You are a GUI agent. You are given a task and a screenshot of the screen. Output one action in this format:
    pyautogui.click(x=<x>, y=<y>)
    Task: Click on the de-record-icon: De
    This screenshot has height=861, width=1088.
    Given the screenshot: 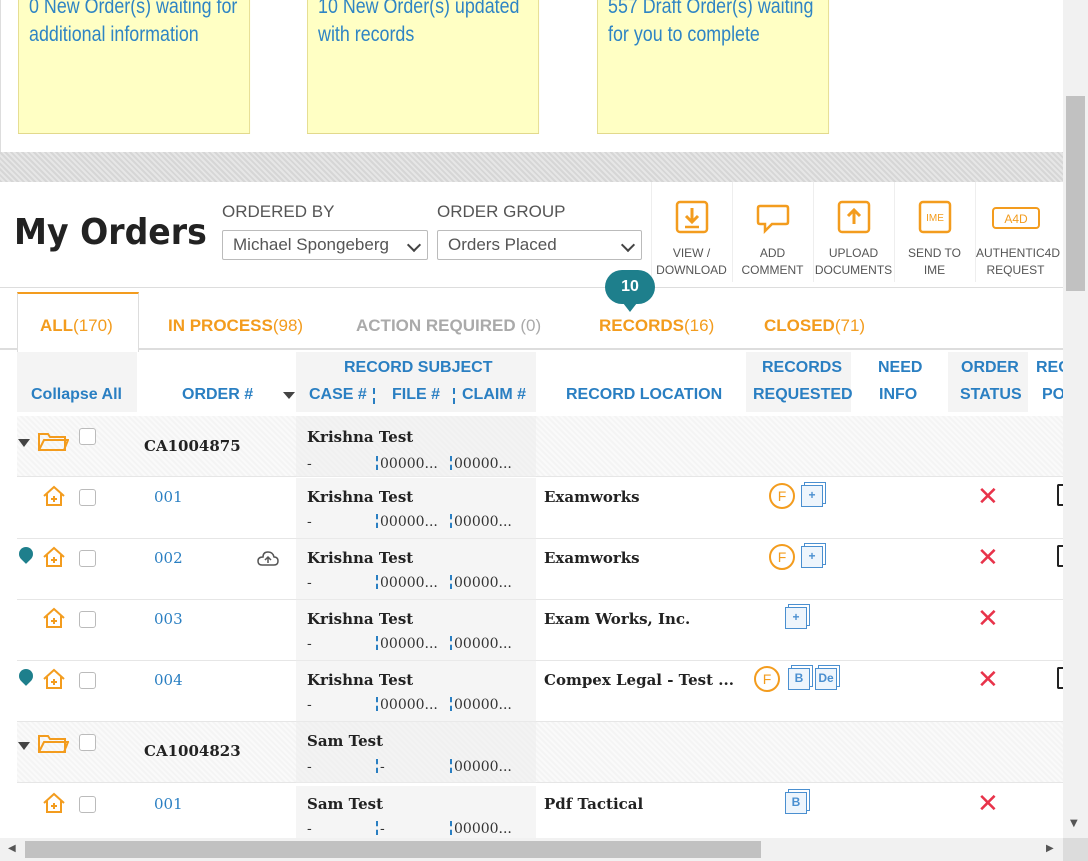 What is the action you would take?
    pyautogui.click(x=826, y=679)
    